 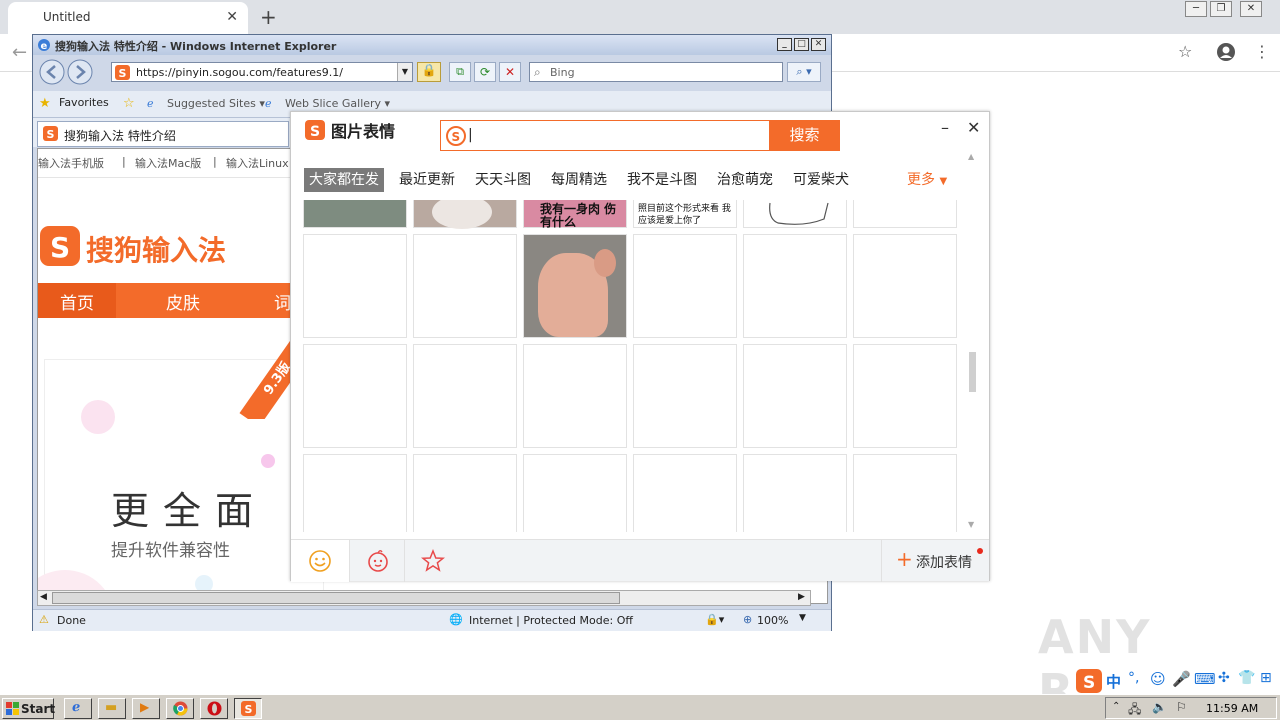 I want to click on emoji-thumb: 照目前这个形式来看 我应该是爱上你了, so click(x=685, y=214).